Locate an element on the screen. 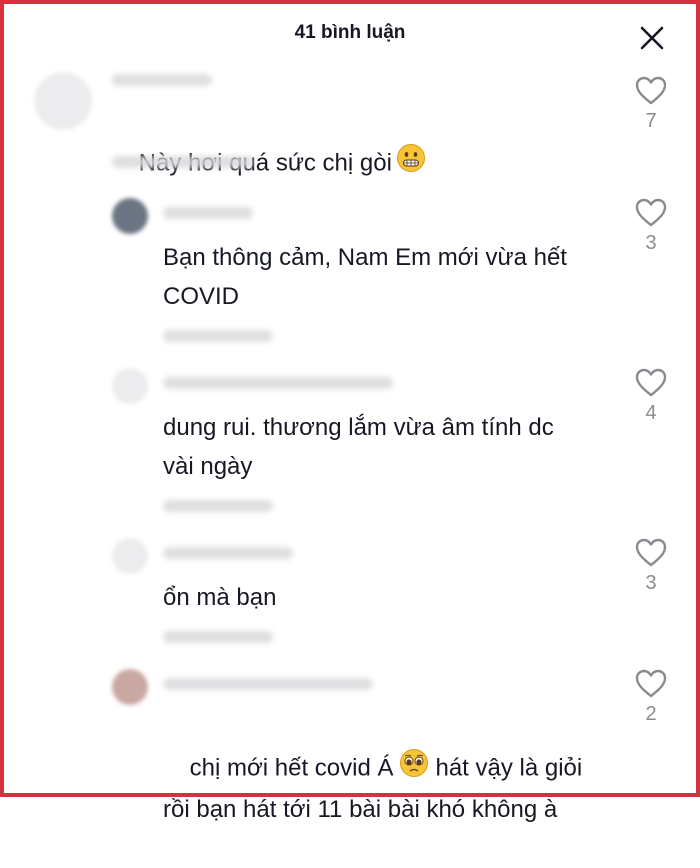 This screenshot has height=868, width=700. like-count: 2 is located at coordinates (651, 714).